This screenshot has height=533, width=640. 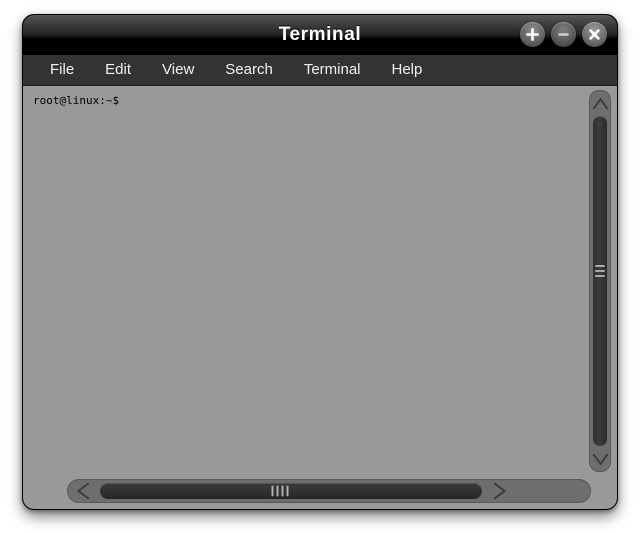 What do you see at coordinates (62, 70) in the screenshot?
I see `menu-item-file: File` at bounding box center [62, 70].